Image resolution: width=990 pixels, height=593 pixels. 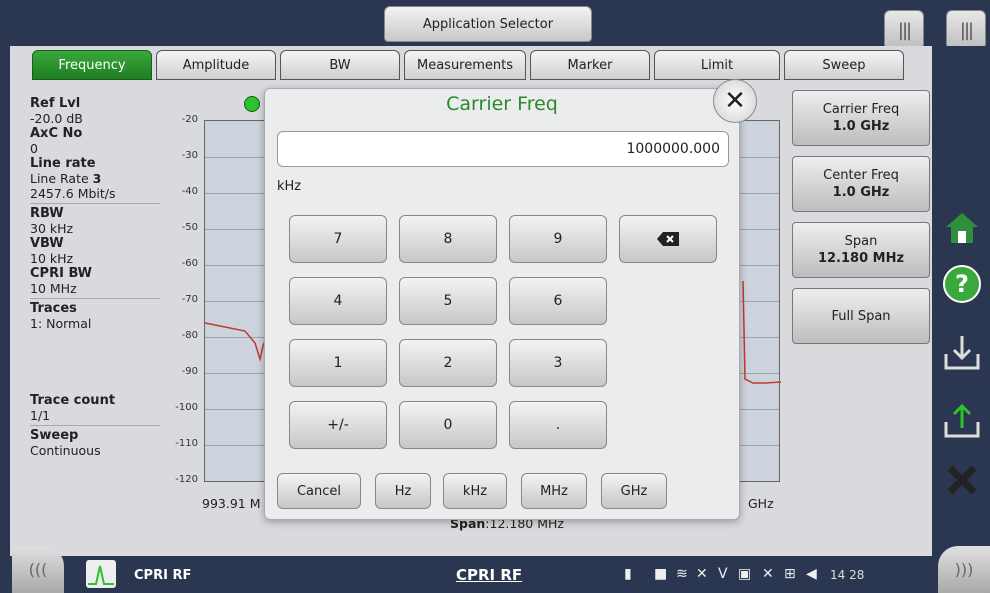 I want to click on backspace-icon, so click(x=668, y=239).